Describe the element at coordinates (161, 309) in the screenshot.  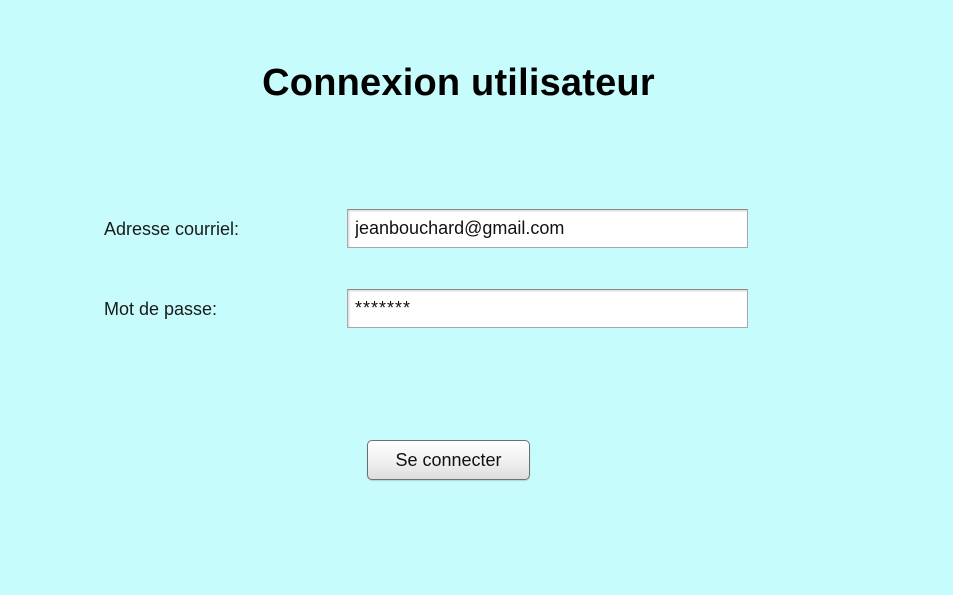
I see `password-label: Mot de passe:` at that location.